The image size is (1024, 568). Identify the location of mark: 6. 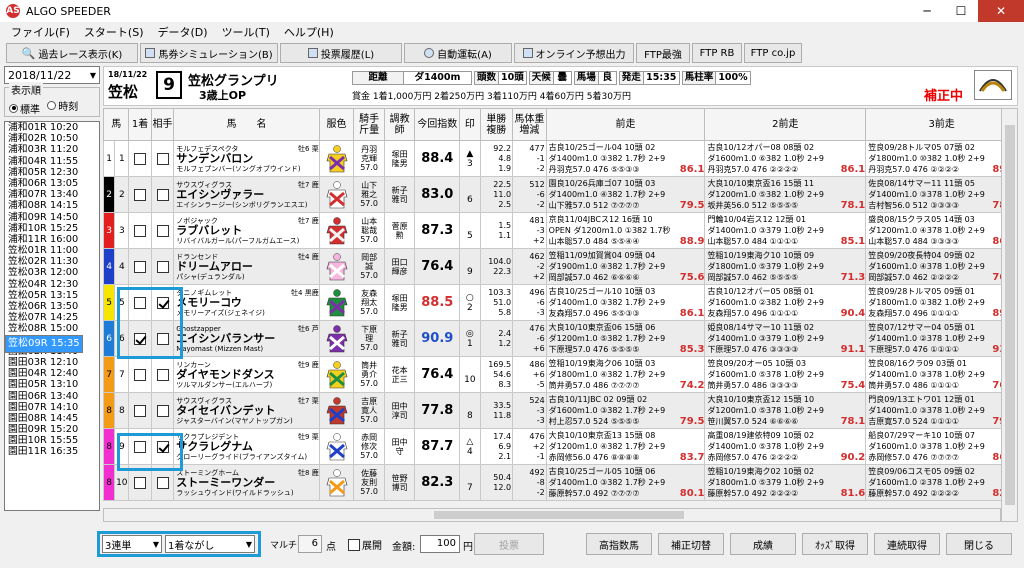
(470, 194).